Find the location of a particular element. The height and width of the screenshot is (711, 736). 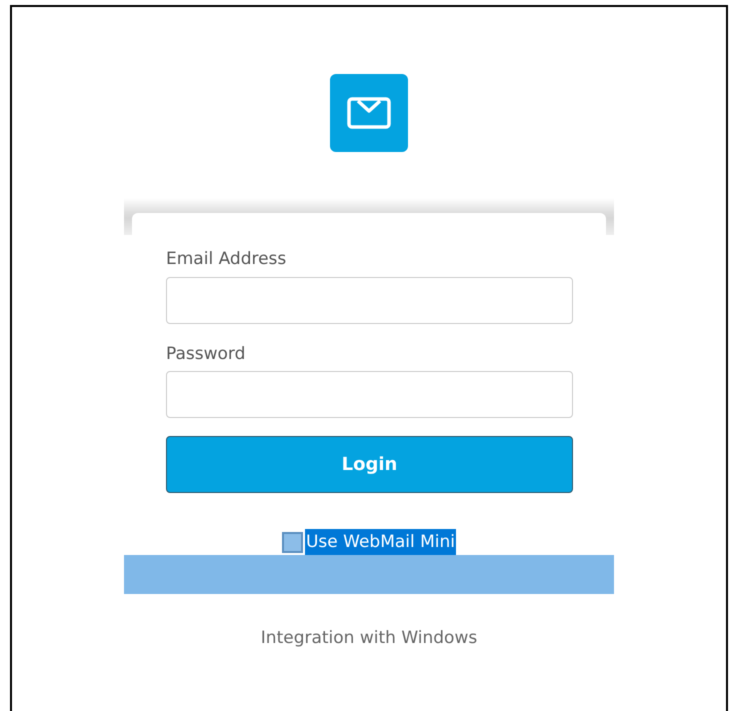

integration-link: Integration with Windows is located at coordinates (369, 638).